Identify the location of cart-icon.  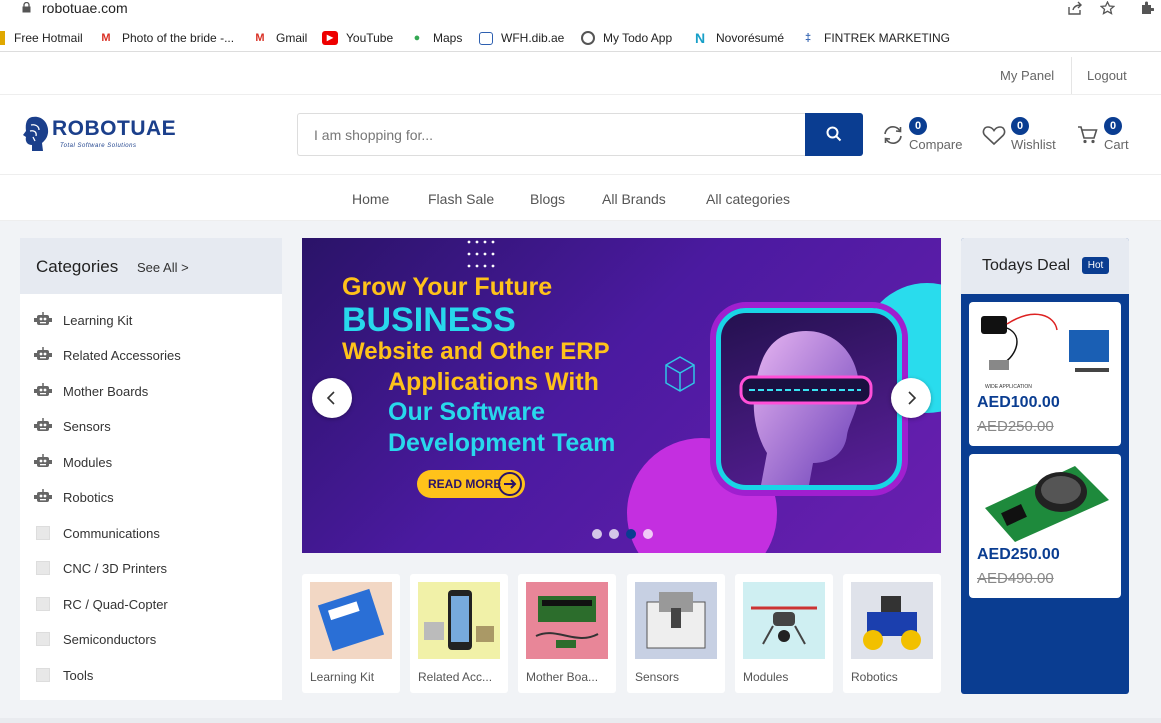
(1088, 135).